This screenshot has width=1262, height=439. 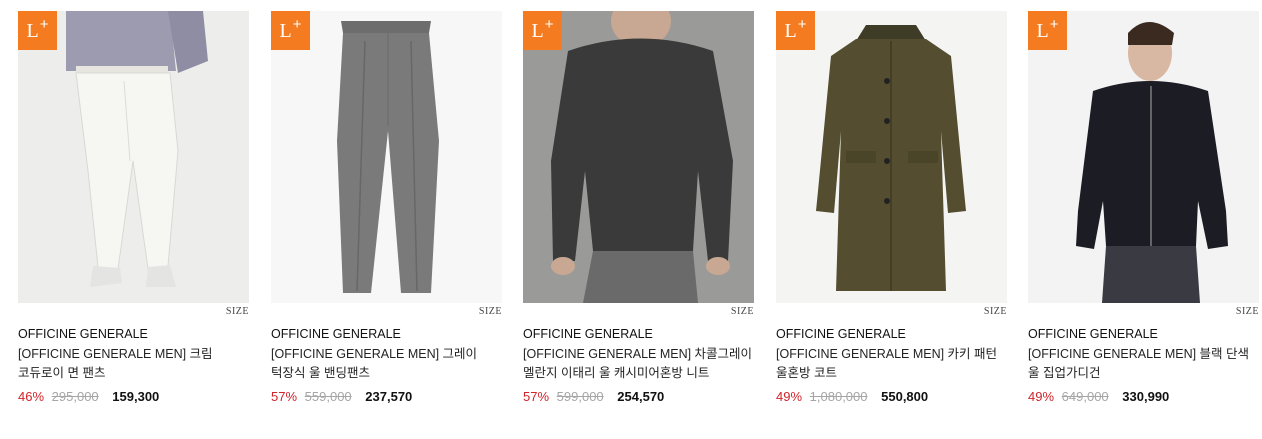 What do you see at coordinates (386, 364) in the screenshot?
I see `product-name: [OFFICINE GENERALE MEN] 그레이 턱장식 울 밴딩팬츠` at bounding box center [386, 364].